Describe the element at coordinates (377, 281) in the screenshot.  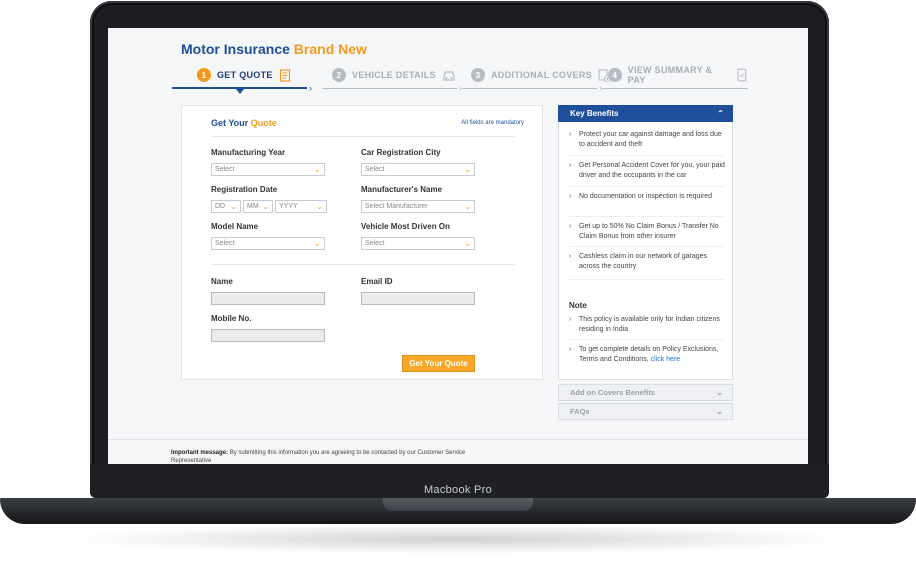
I see `email-label: Email ID` at that location.